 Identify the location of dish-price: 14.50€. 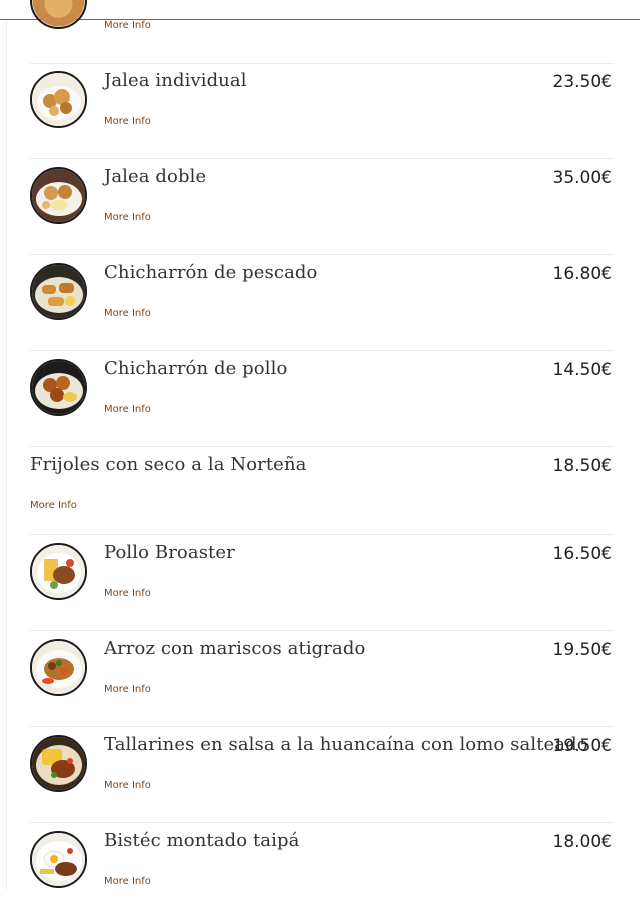
(582, 370).